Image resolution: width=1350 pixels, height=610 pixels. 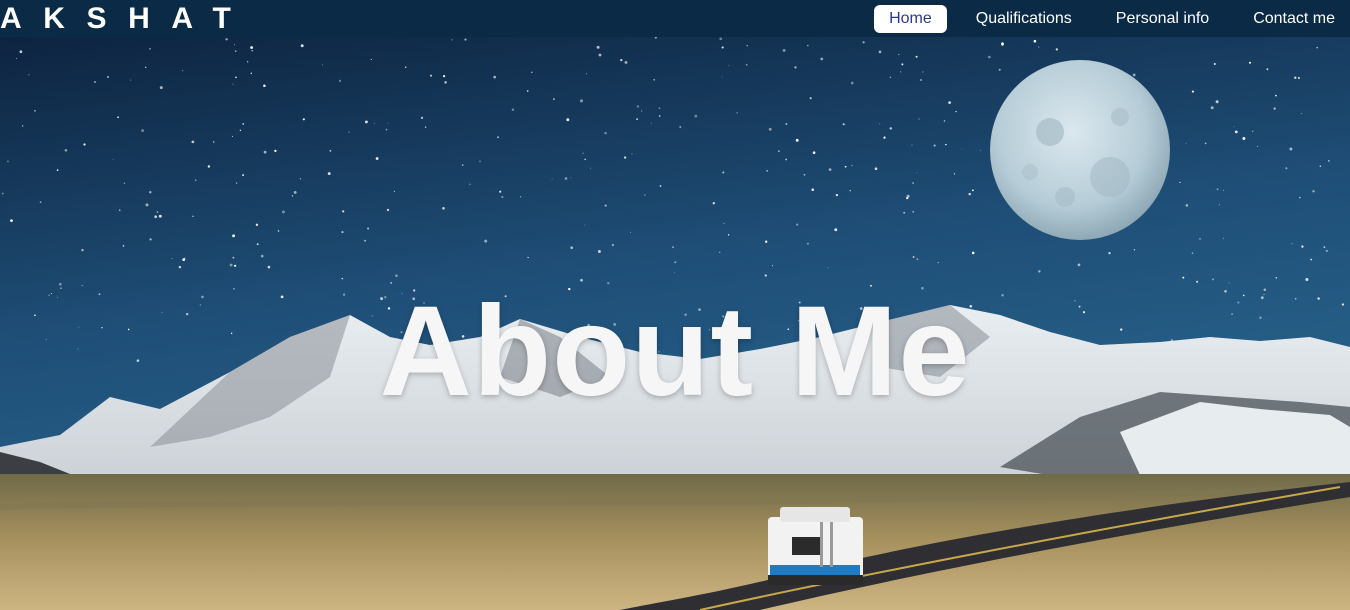 I want to click on camper-van-icon, so click(x=815, y=546).